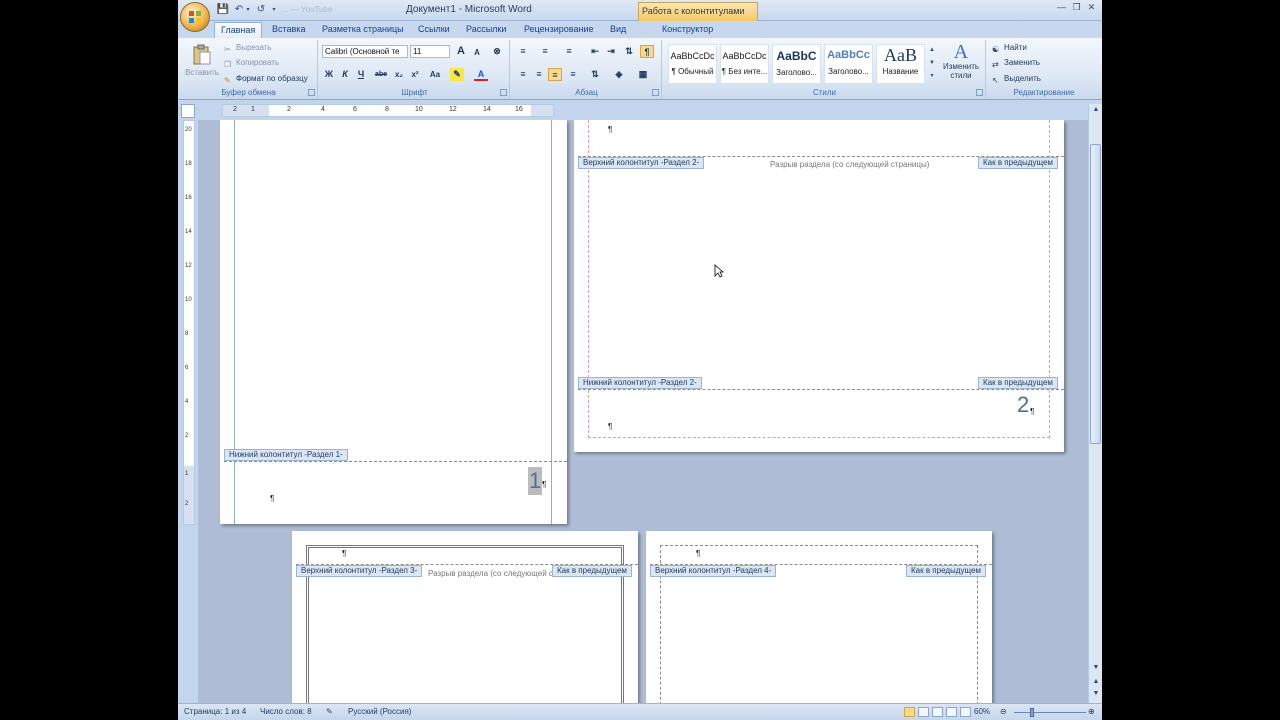 This screenshot has width=1280, height=720. What do you see at coordinates (713, 571) in the screenshot?
I see `header-tag-section-4: Верхний колонтитул -Раздел 4-` at bounding box center [713, 571].